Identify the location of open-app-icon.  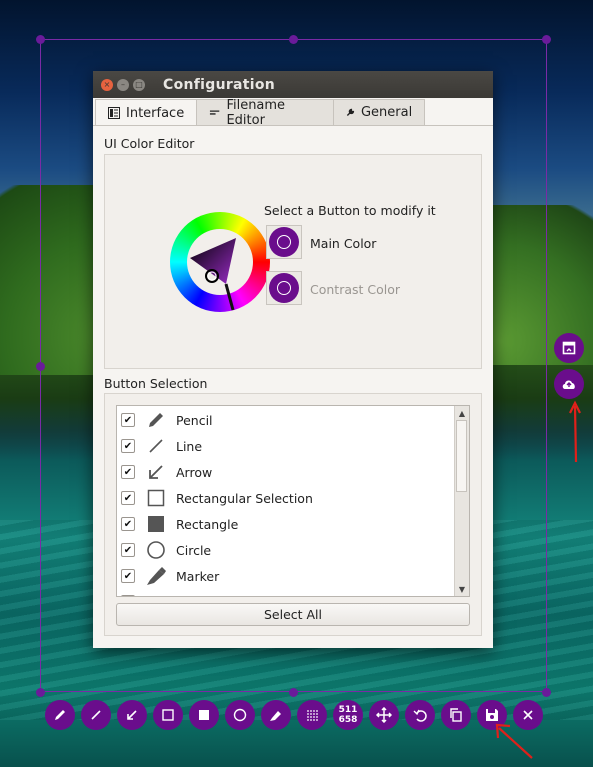
(569, 348).